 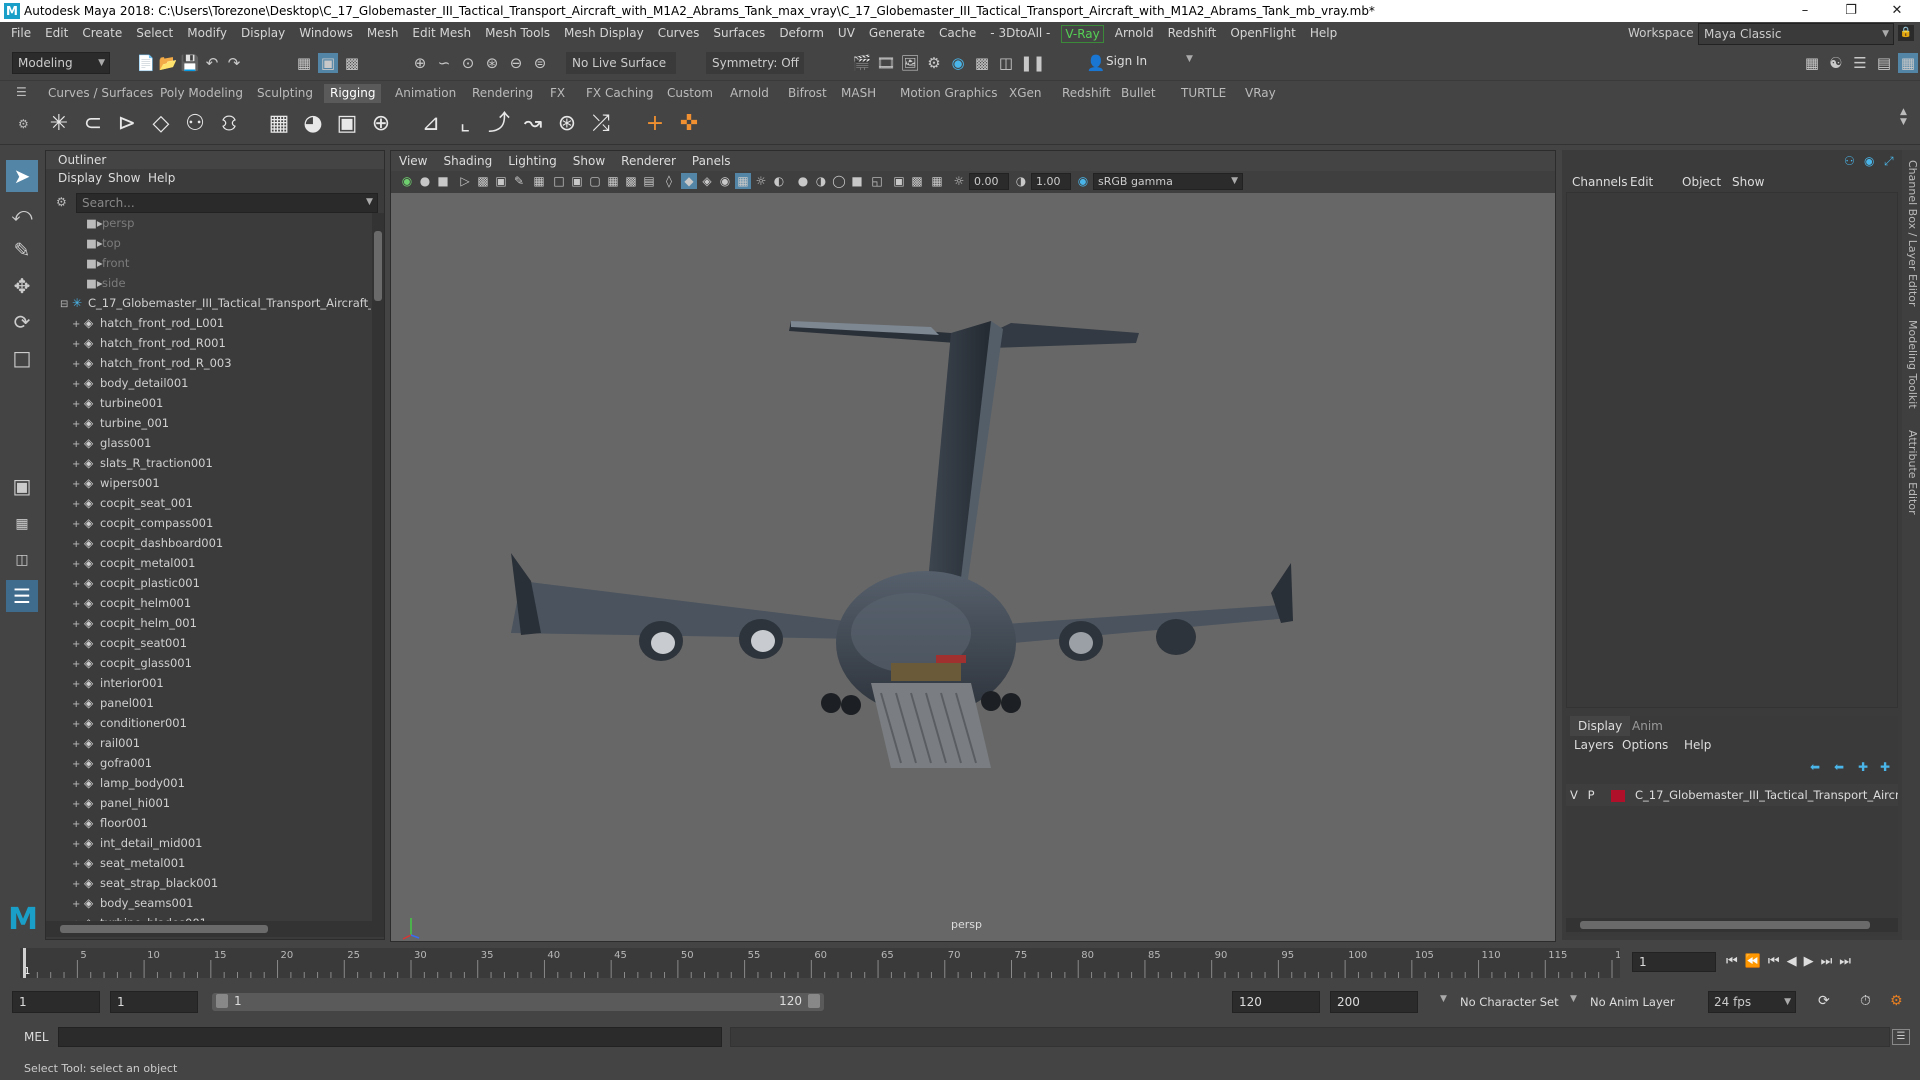 What do you see at coordinates (1641, 182) in the screenshot?
I see `channel-menu-edit: Edit` at bounding box center [1641, 182].